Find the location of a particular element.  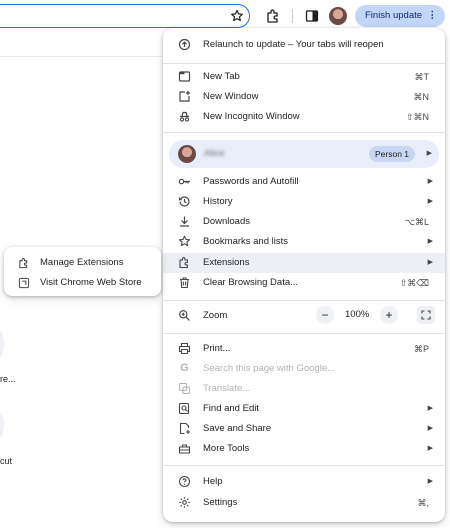

side-panel-icon is located at coordinates (312, 16).